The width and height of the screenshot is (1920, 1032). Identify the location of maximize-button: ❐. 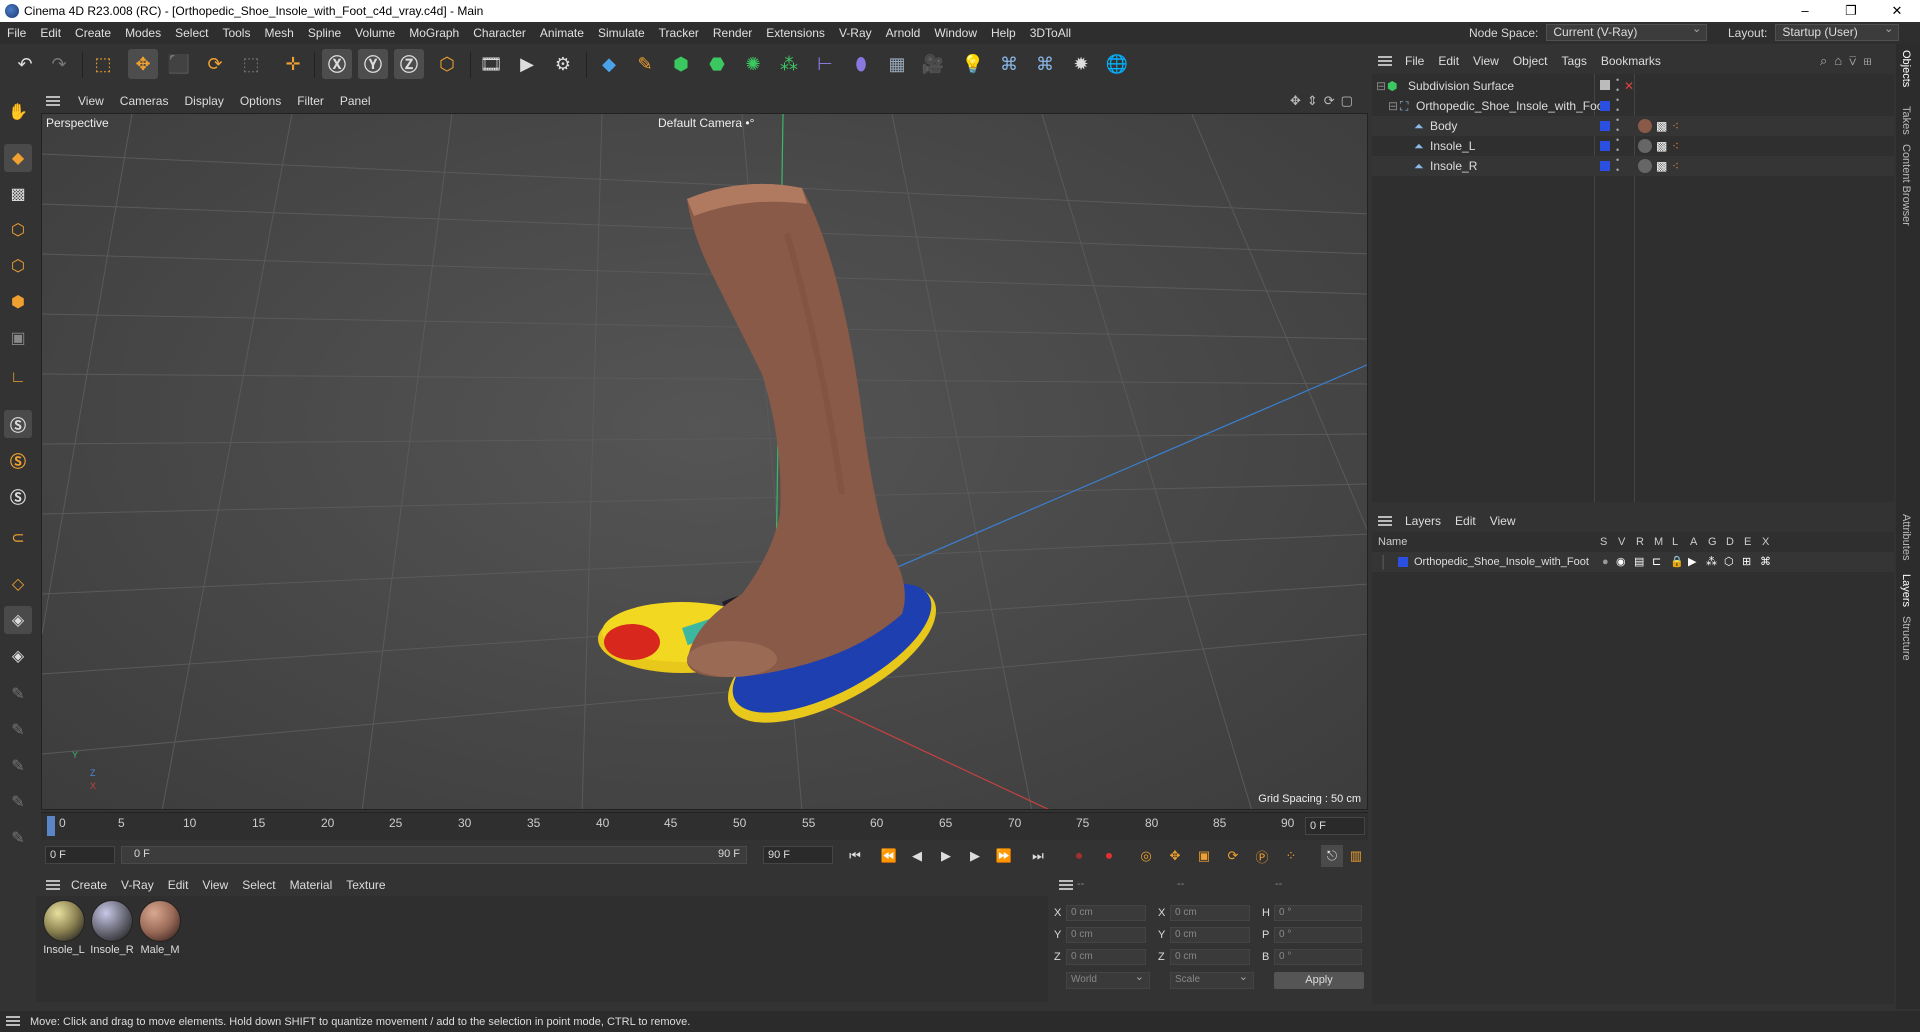
(1851, 11).